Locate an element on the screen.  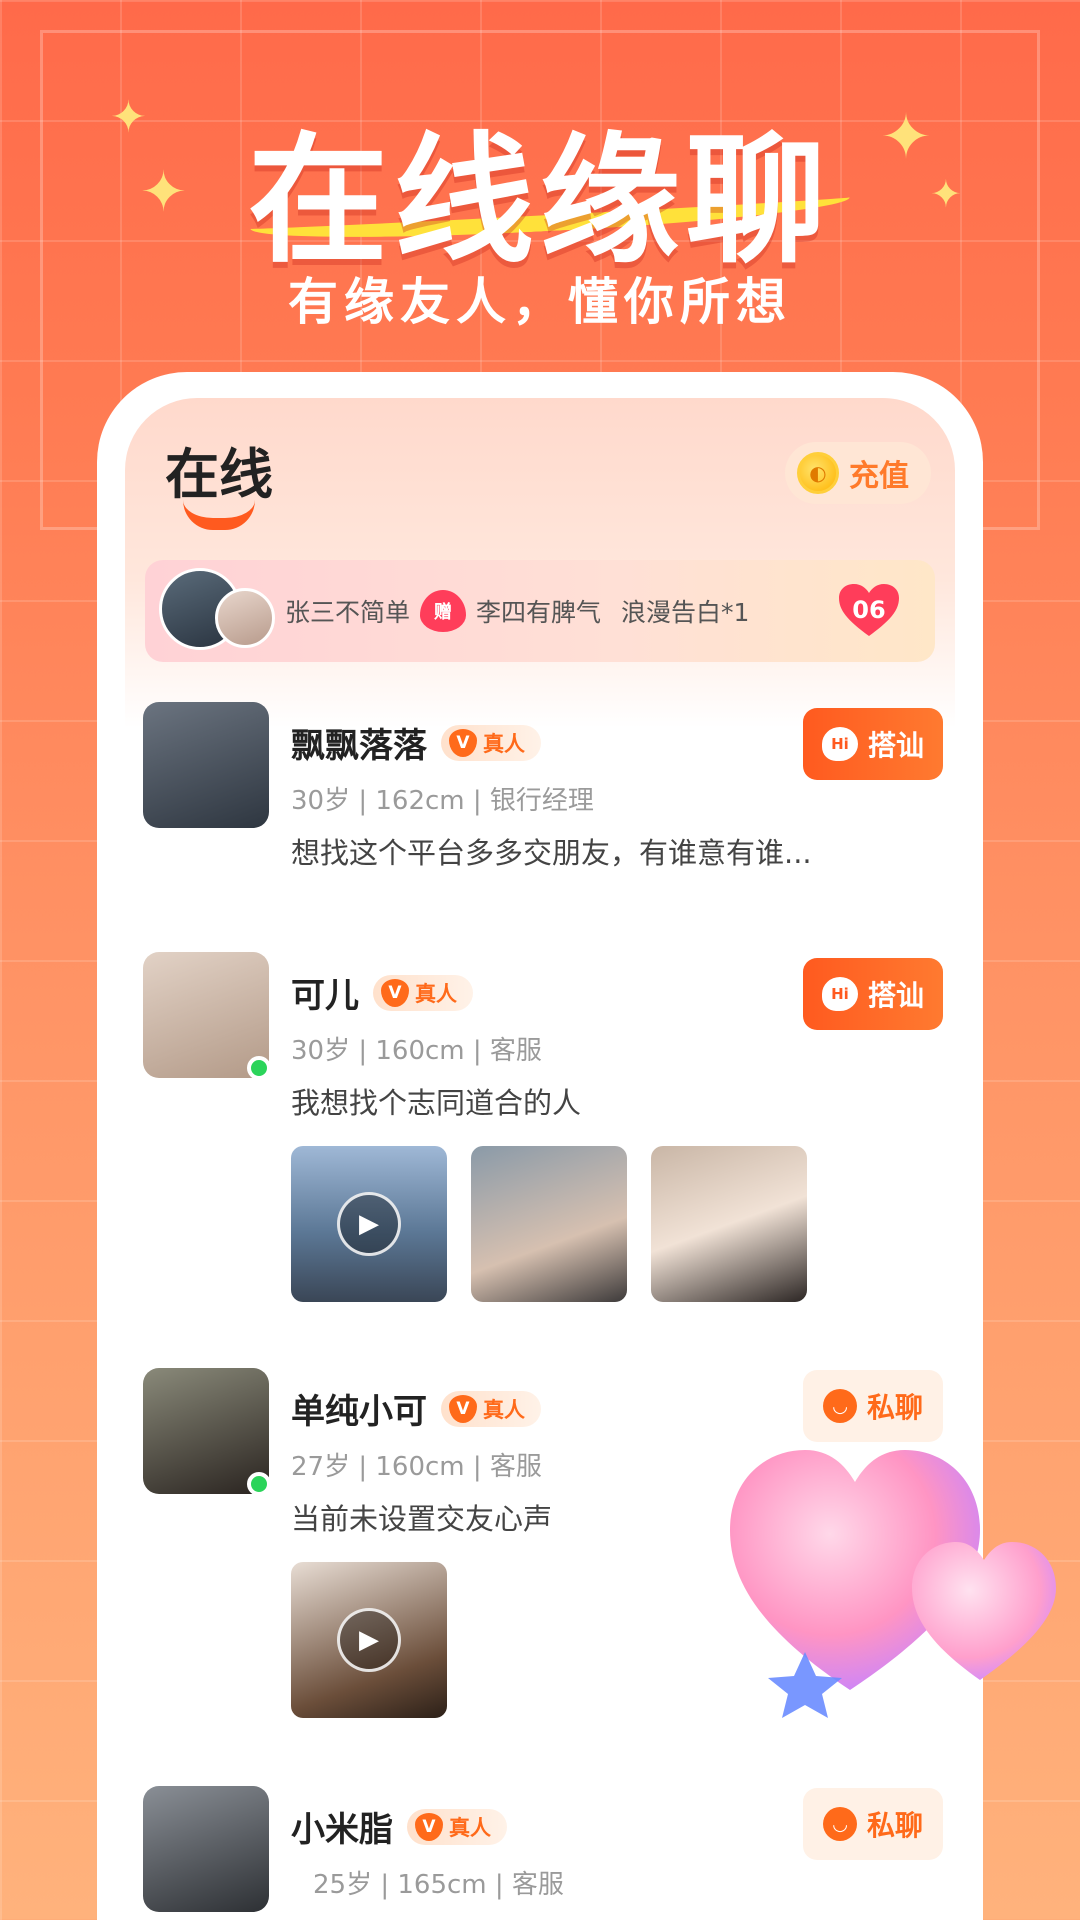
user-meta: 30岁 | 160cm | 客服 is located at coordinates (416, 1051).